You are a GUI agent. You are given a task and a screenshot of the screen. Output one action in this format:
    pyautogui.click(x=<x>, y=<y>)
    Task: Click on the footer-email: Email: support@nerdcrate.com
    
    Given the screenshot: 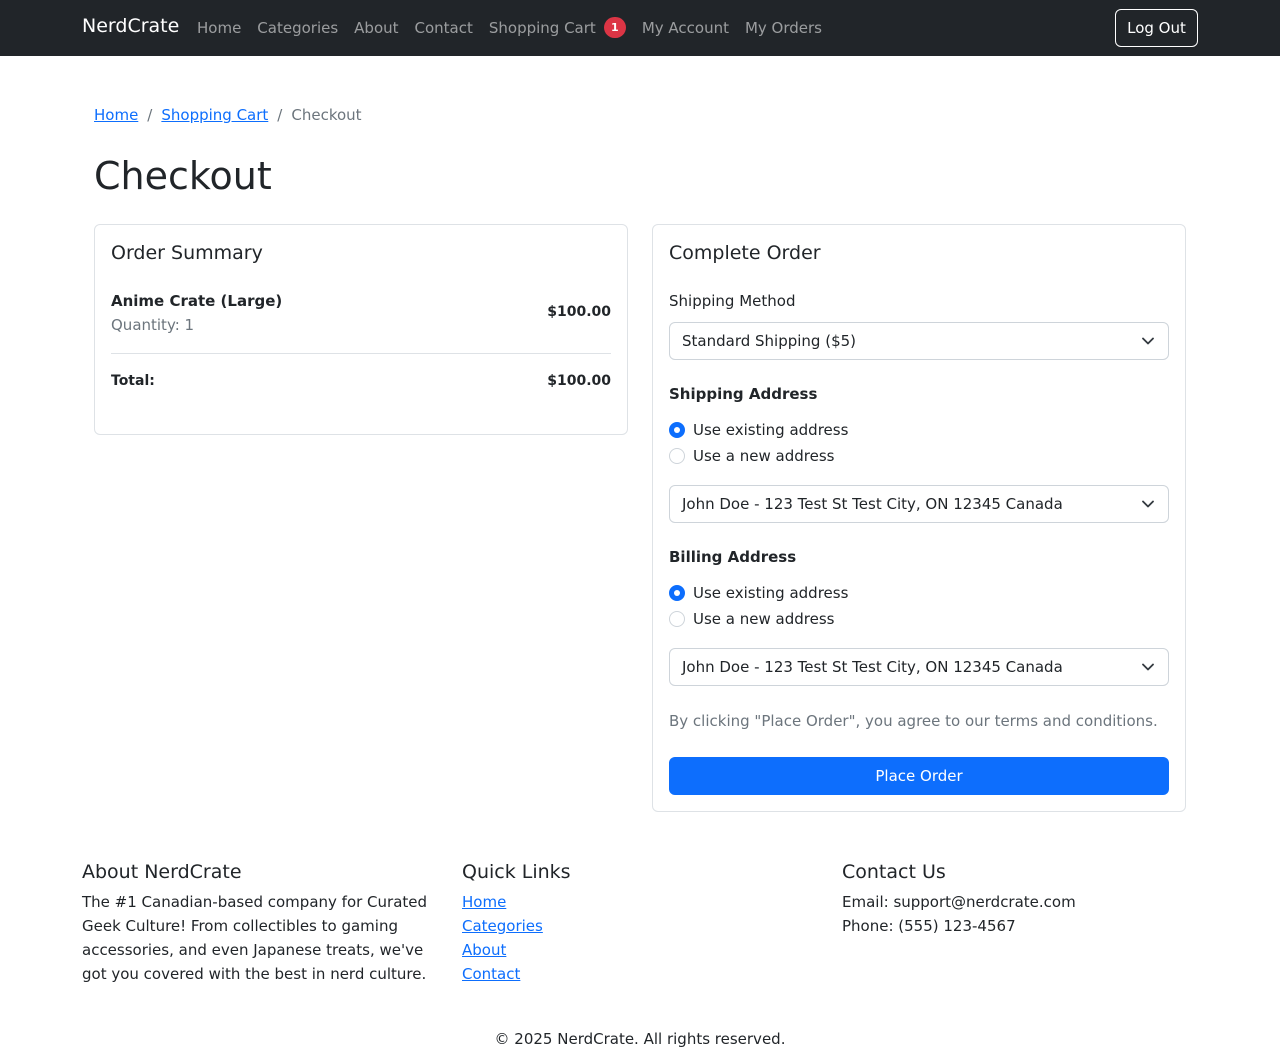 What is the action you would take?
    pyautogui.click(x=959, y=902)
    